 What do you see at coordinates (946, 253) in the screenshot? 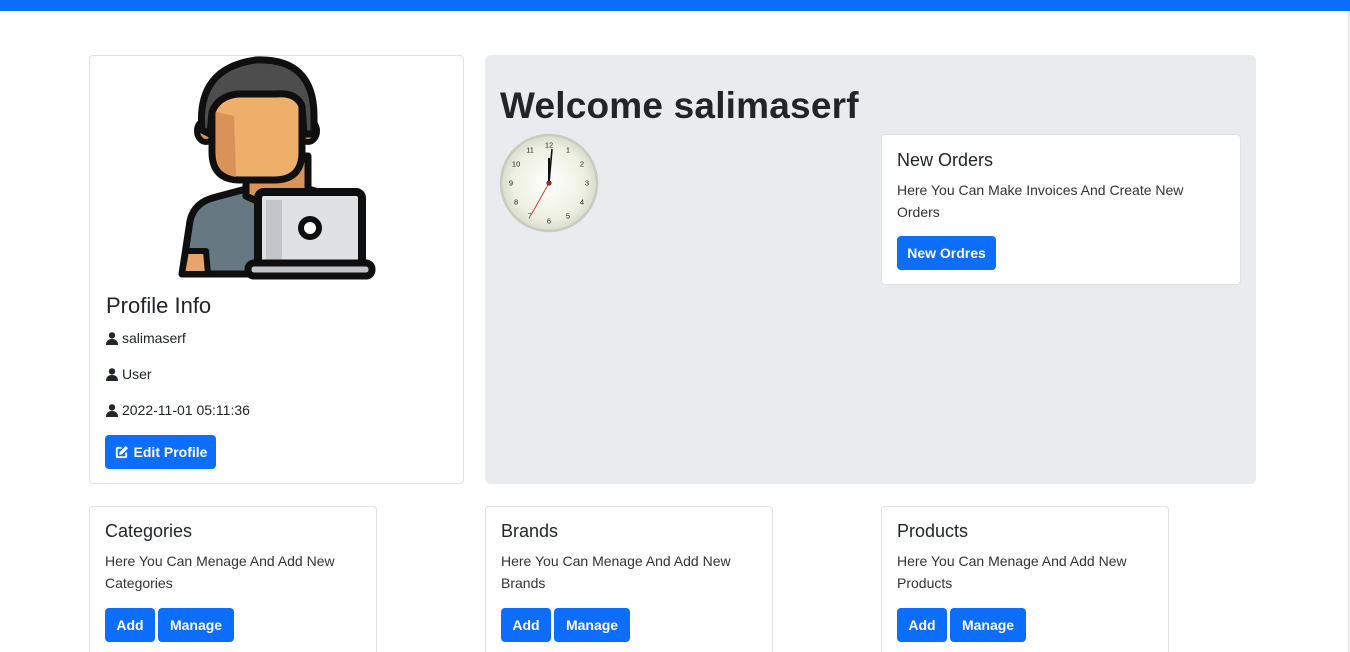
I see `new-orders-button: New Ordres` at bounding box center [946, 253].